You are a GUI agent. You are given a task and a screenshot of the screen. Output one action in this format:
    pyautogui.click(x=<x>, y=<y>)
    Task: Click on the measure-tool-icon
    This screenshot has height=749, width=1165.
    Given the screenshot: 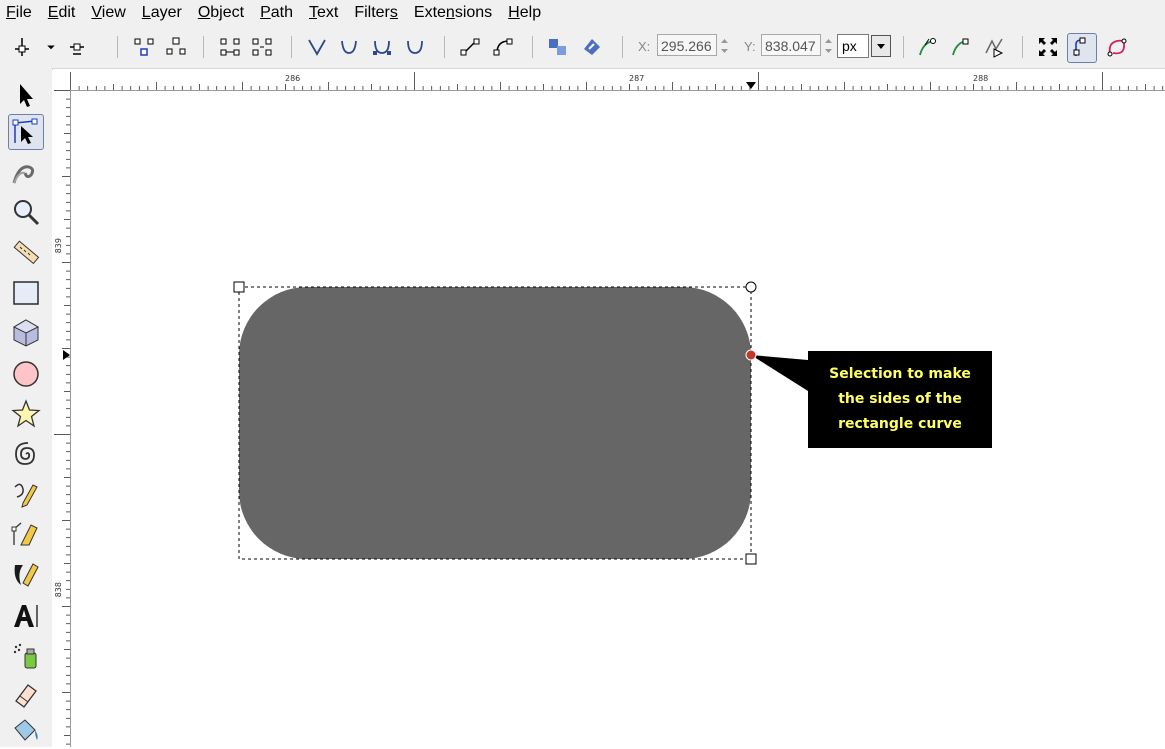 What is the action you would take?
    pyautogui.click(x=26, y=252)
    